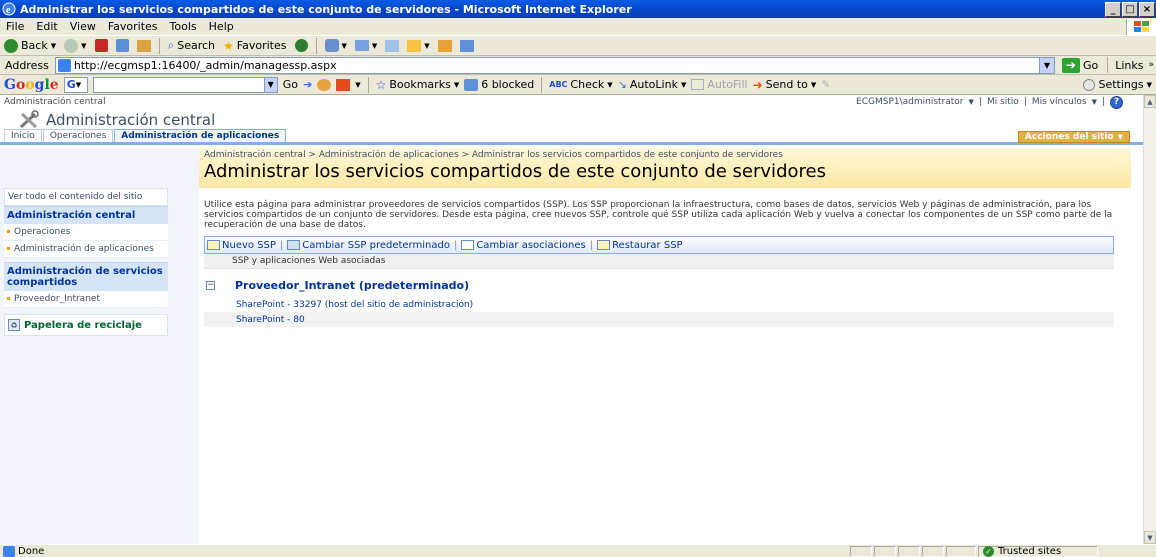  I want to click on leftnav-header-central-admin: Administración central, so click(86, 215).